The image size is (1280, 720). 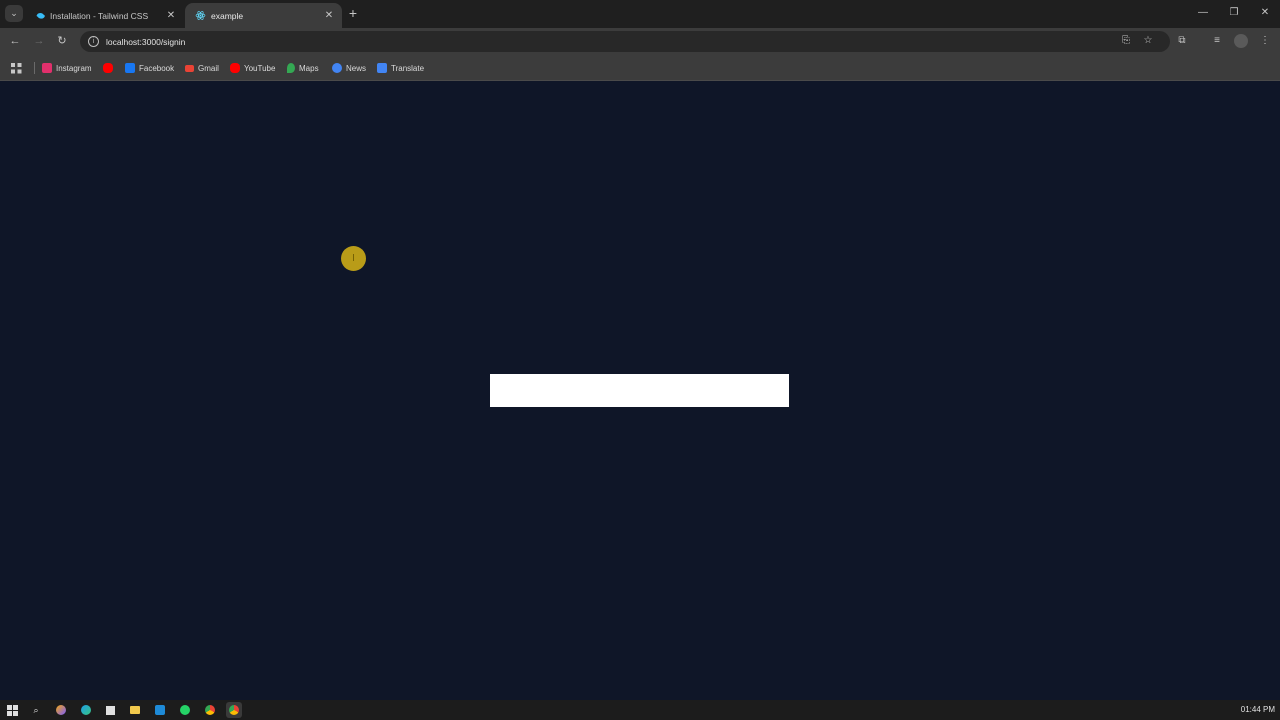 I want to click on bookmark-translate: Translate, so click(x=400, y=68).